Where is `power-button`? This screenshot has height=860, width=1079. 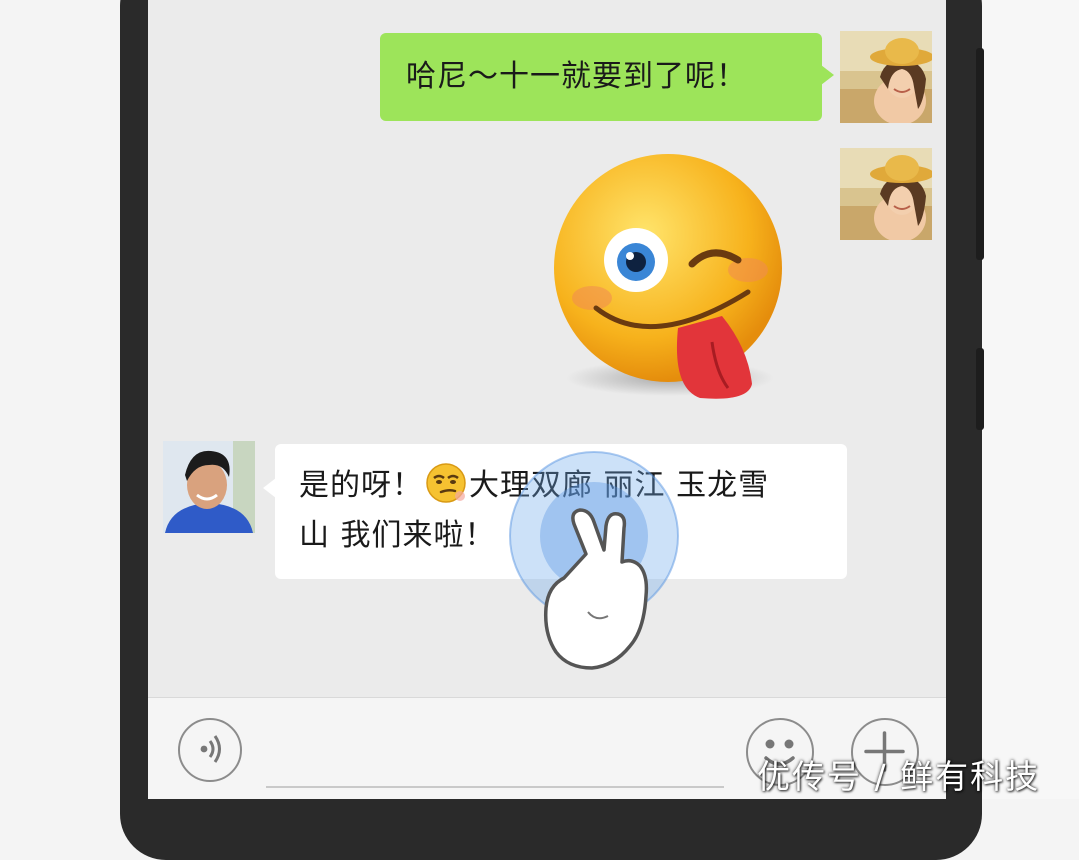
power-button is located at coordinates (980, 389).